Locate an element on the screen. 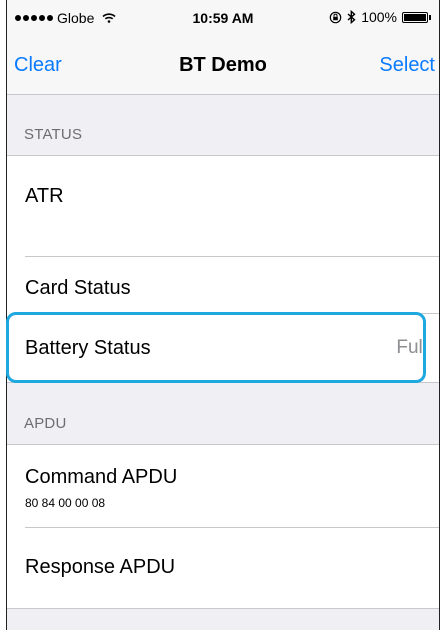  battery-tip is located at coordinates (430, 17).